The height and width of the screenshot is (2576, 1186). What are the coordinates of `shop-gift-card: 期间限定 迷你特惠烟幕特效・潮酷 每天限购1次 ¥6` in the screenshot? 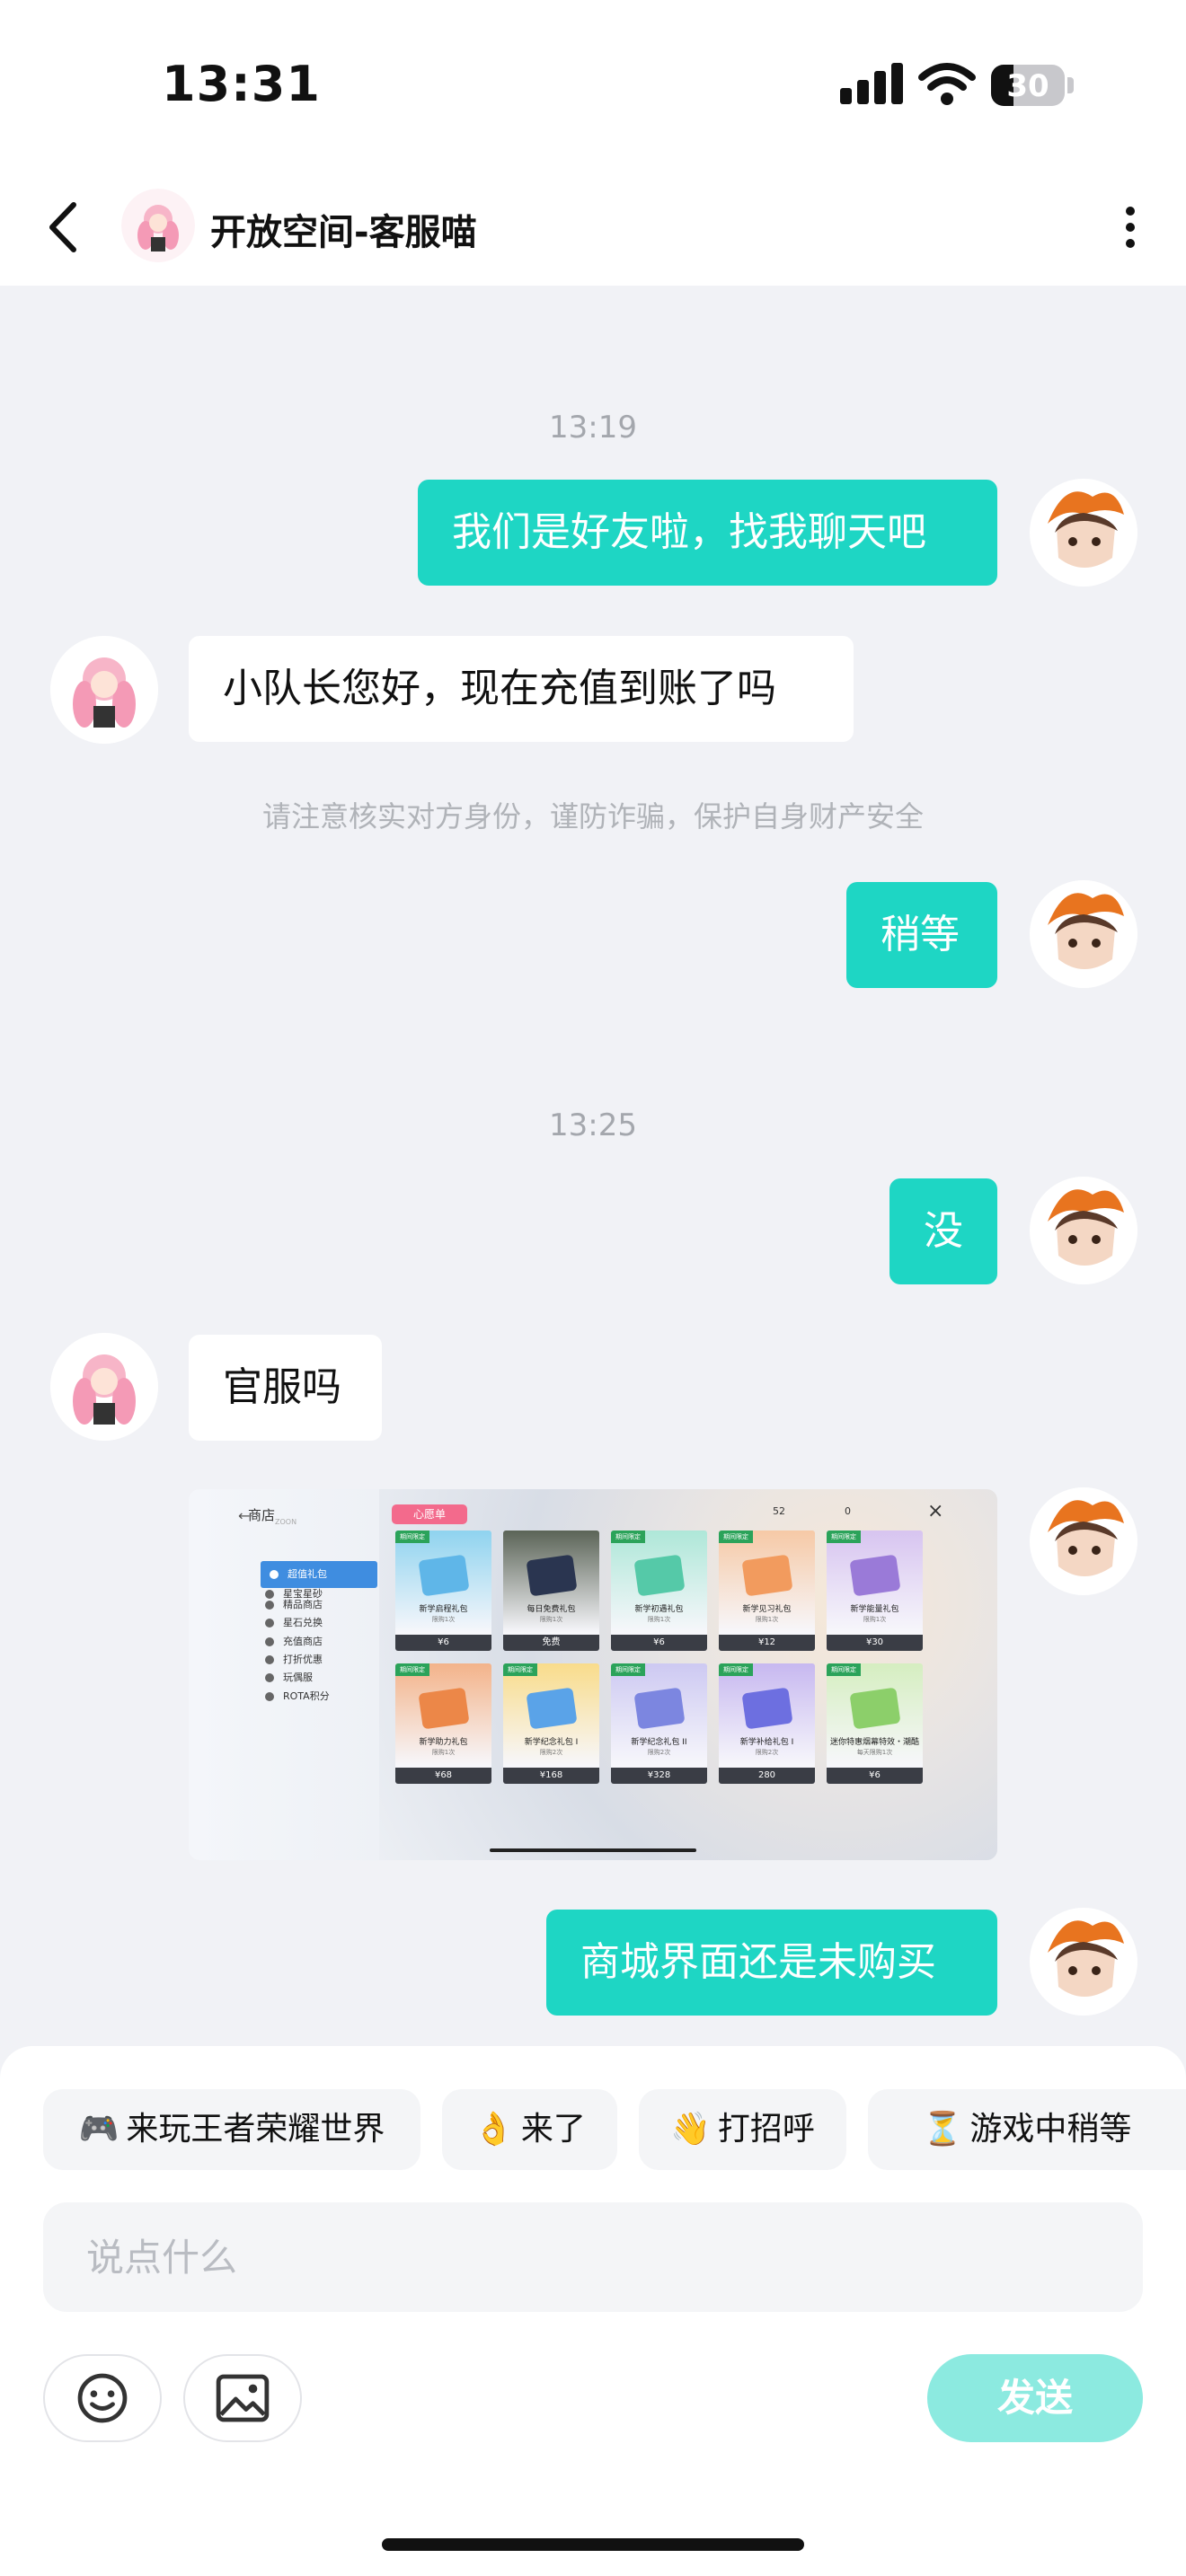 It's located at (875, 1723).